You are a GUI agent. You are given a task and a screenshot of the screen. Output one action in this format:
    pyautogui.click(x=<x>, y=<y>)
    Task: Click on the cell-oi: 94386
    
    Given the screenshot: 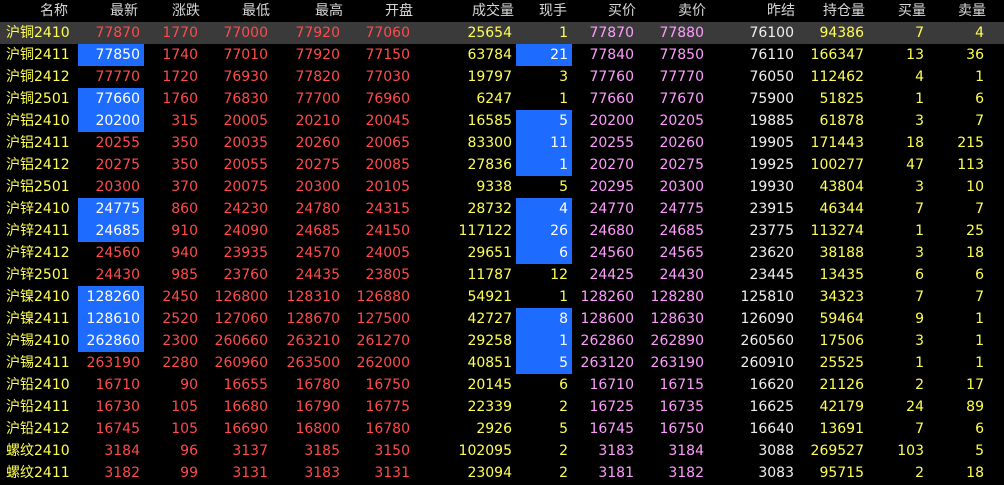 What is the action you would take?
    pyautogui.click(x=841, y=33)
    